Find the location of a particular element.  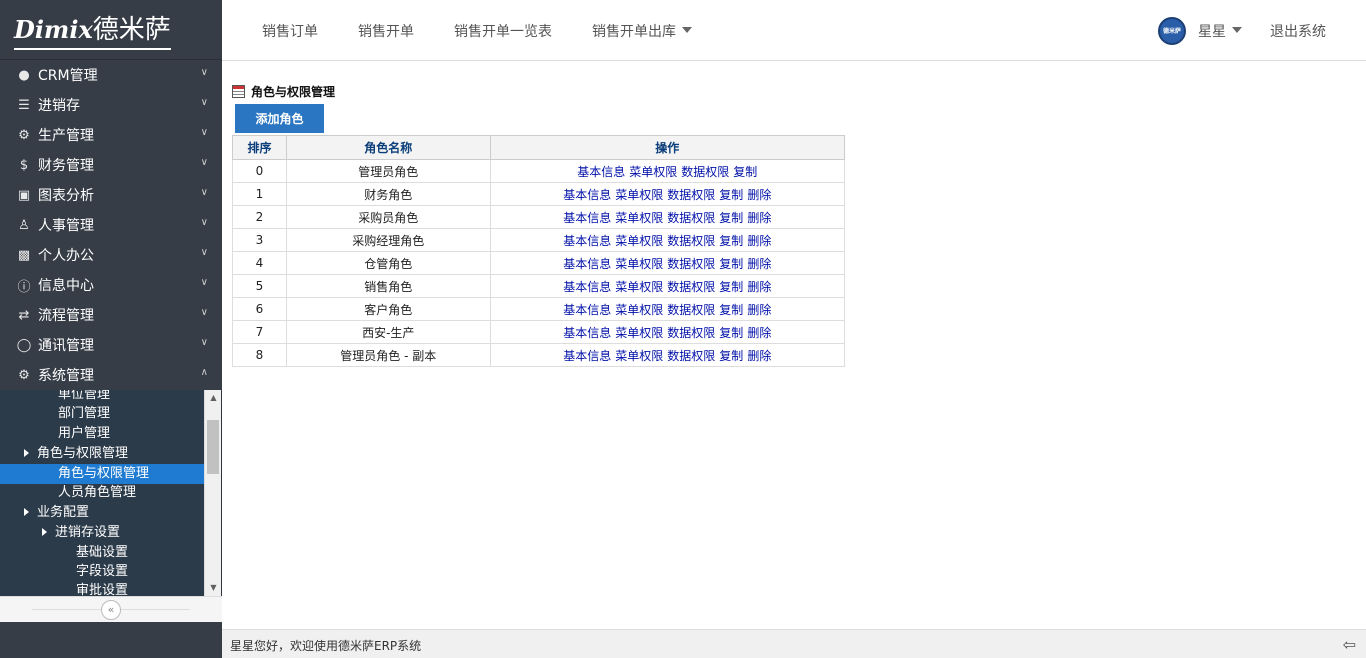

sidebar-item-hr: ♙ 人事管理 ∨ is located at coordinates (111, 225).